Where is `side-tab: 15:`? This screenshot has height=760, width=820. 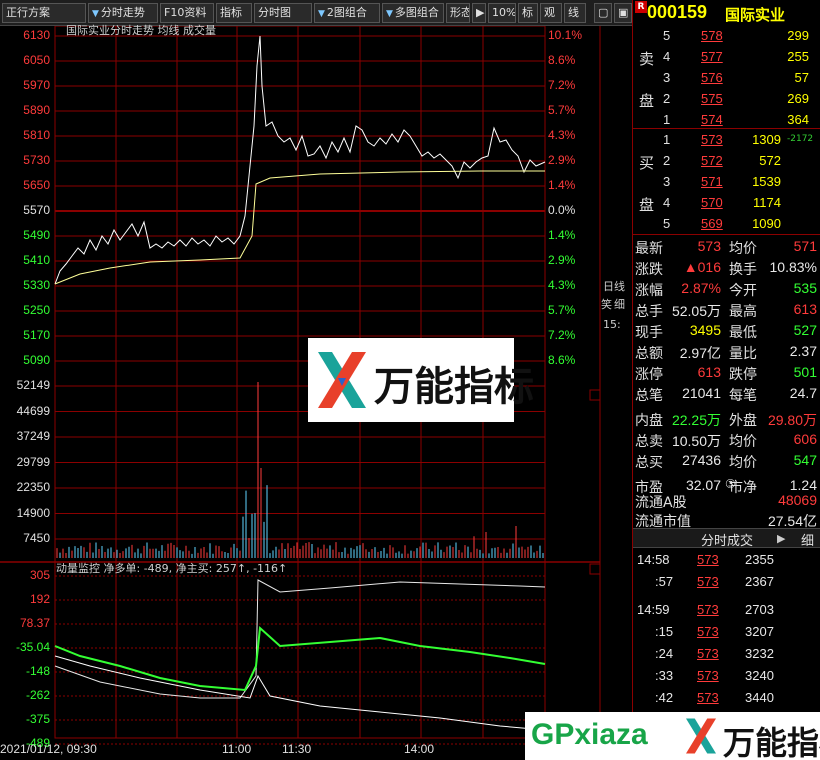 side-tab: 15: is located at coordinates (612, 324).